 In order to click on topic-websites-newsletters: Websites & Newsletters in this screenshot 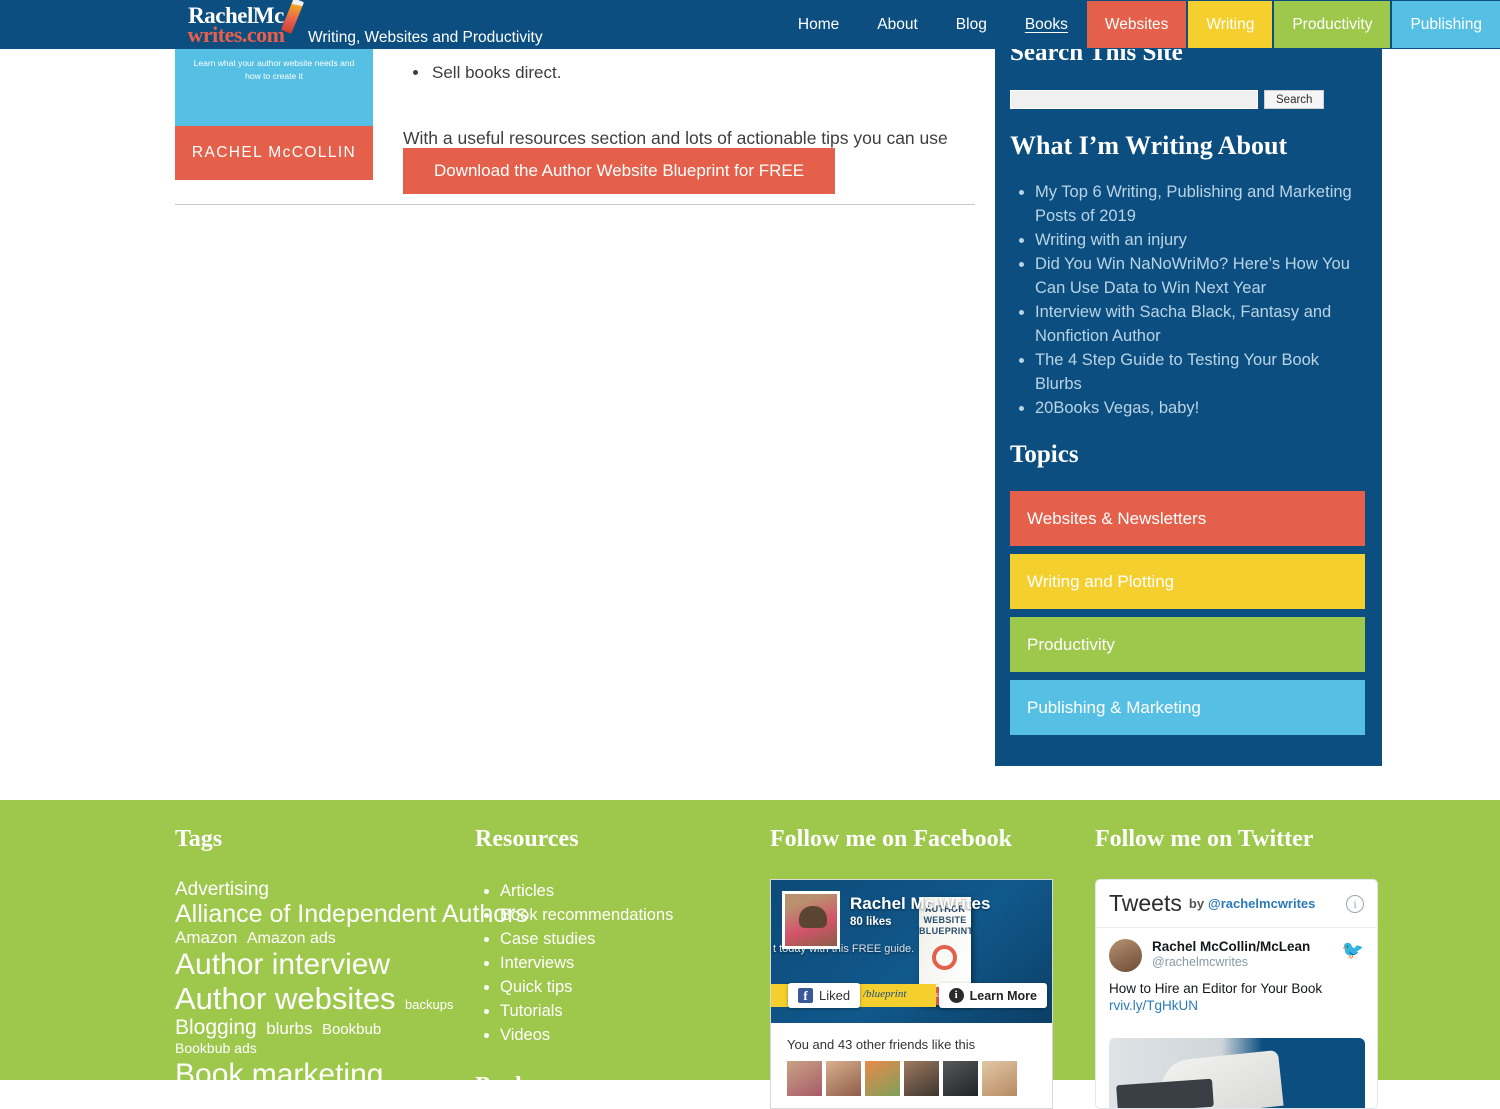, I will do `click(1187, 518)`.